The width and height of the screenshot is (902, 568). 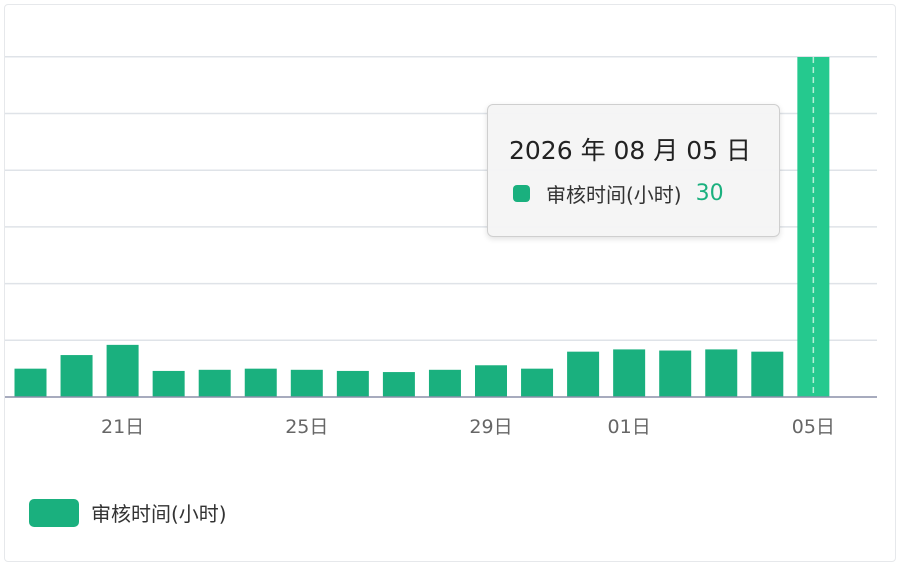 What do you see at coordinates (159, 512) in the screenshot?
I see `legend-label: 审核时间(小时)` at bounding box center [159, 512].